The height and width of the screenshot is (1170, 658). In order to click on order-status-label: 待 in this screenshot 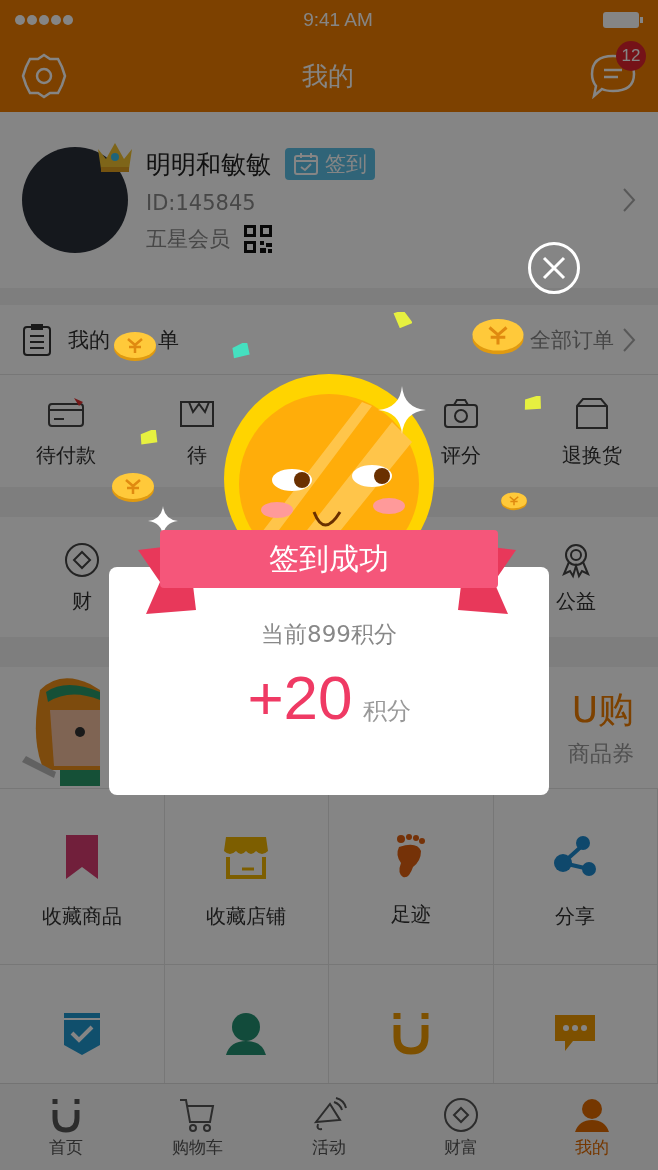, I will do `click(197, 455)`.